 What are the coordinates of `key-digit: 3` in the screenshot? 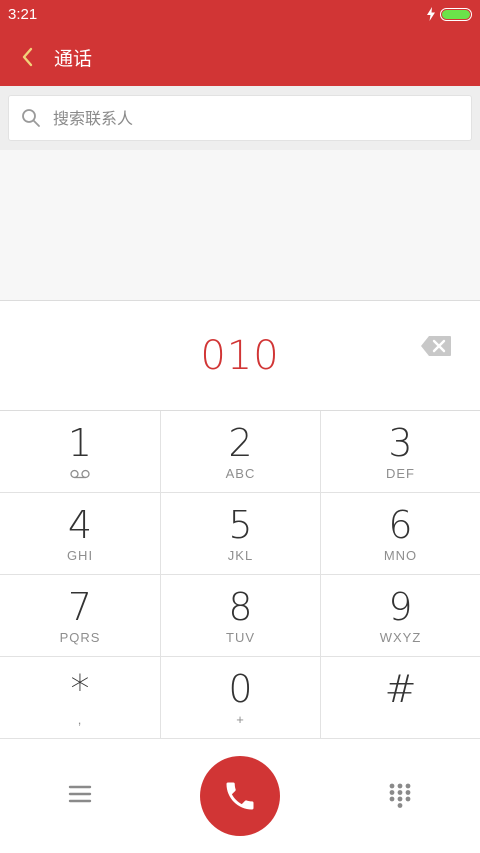 It's located at (400, 443).